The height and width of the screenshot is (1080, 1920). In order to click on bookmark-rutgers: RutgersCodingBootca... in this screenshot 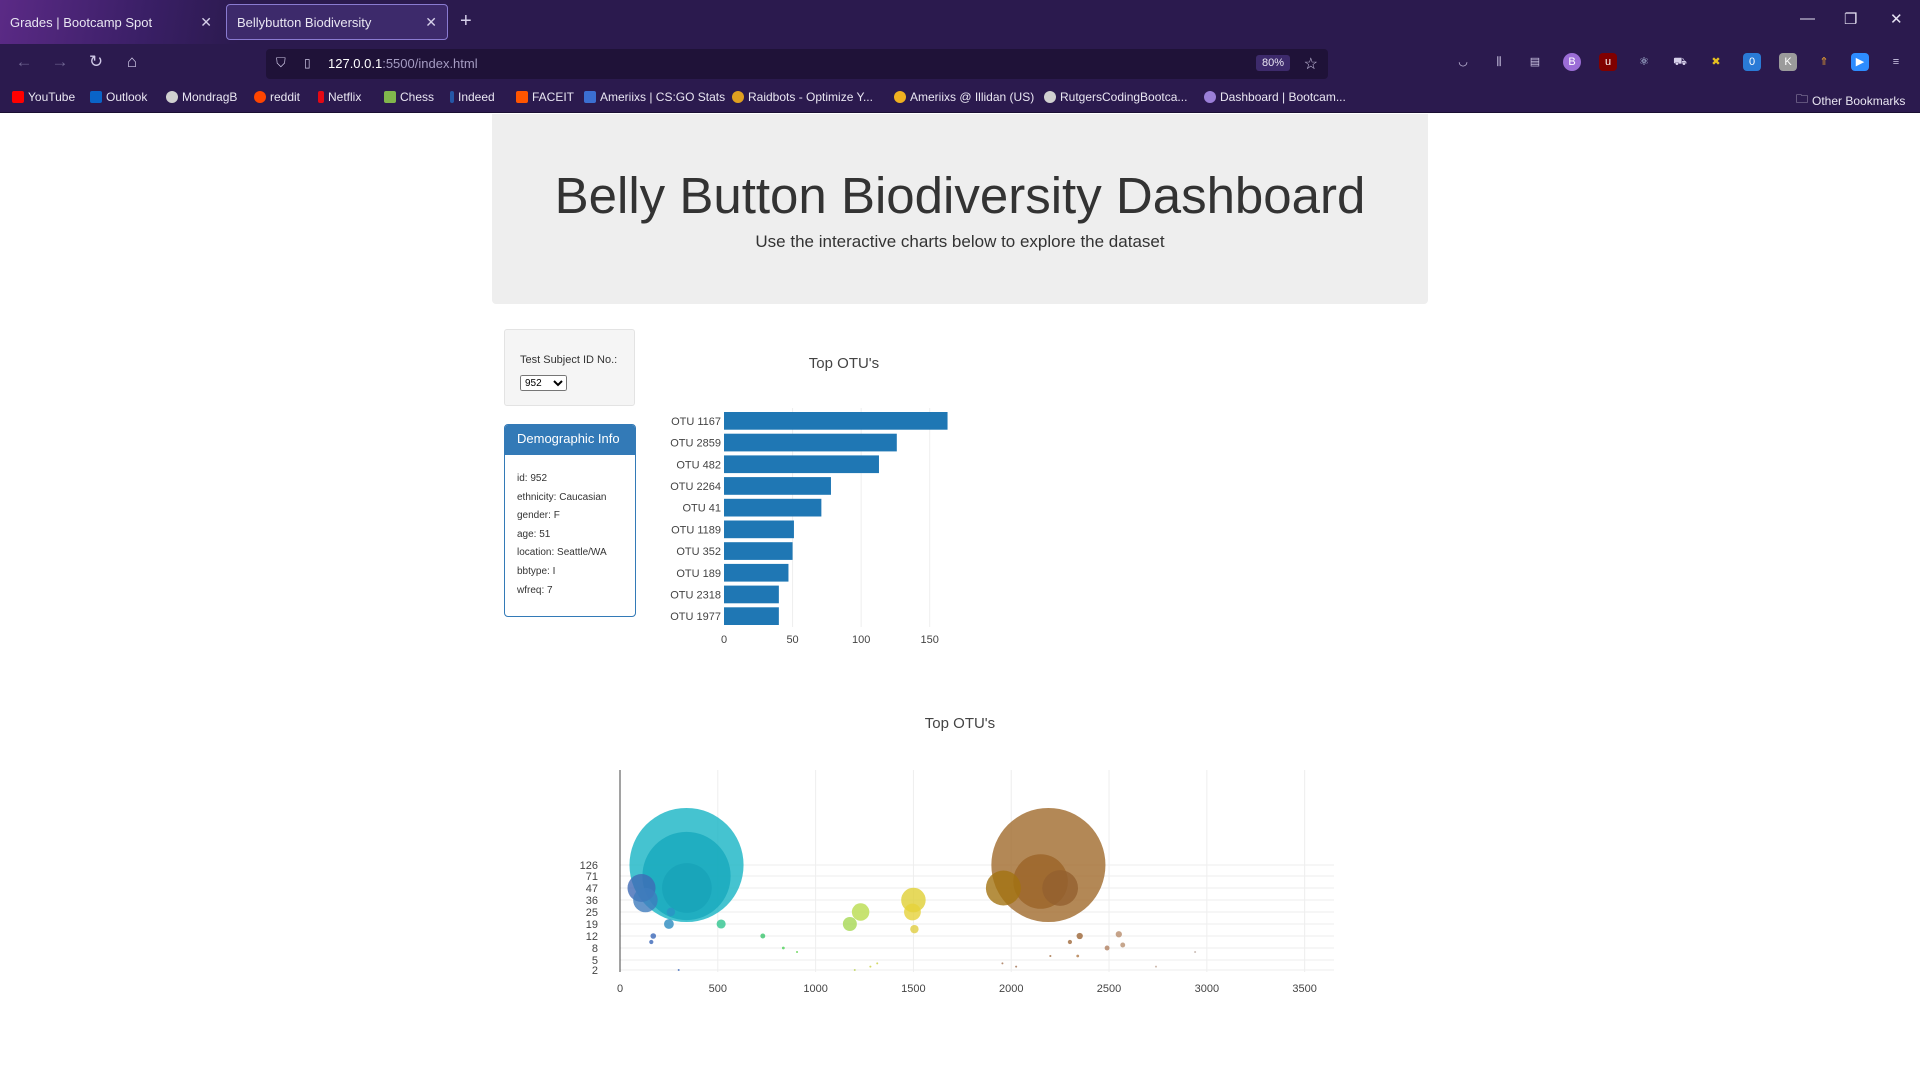, I will do `click(1115, 97)`.